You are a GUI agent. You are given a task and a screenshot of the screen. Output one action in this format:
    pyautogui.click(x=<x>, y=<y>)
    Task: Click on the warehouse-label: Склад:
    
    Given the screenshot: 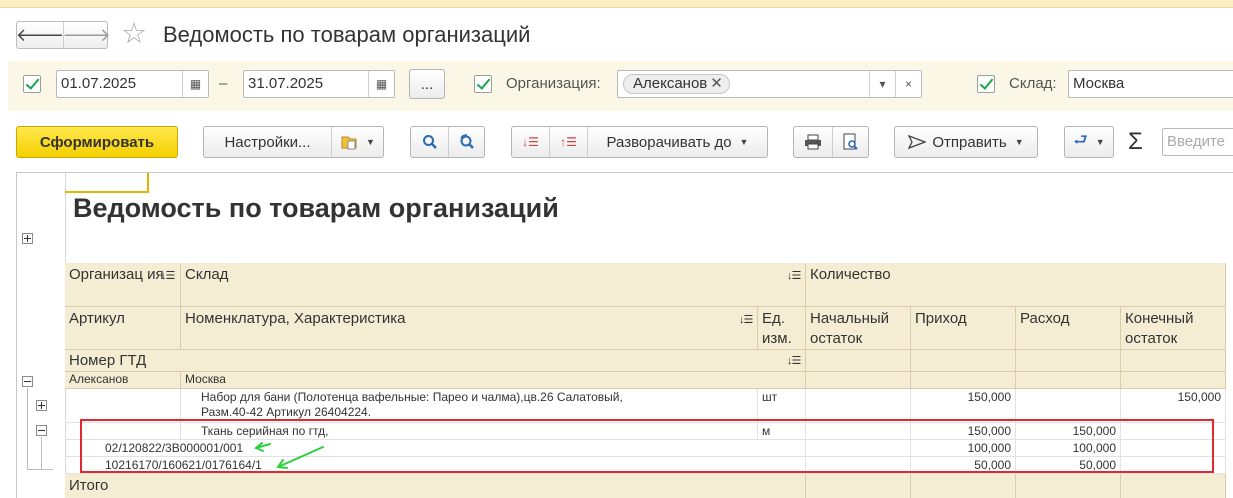 What is the action you would take?
    pyautogui.click(x=1033, y=83)
    